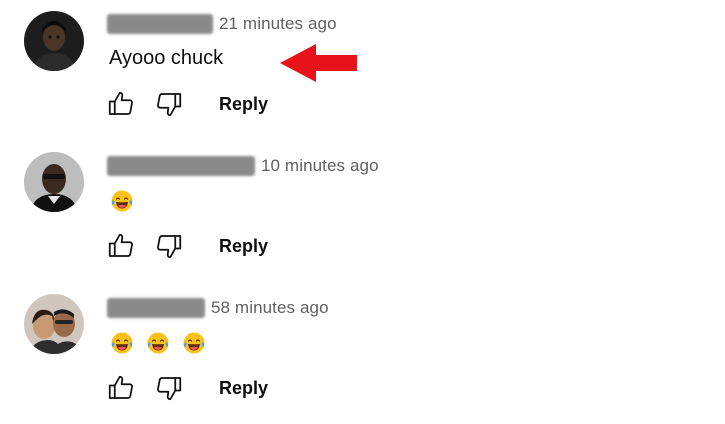 The image size is (725, 424). I want to click on comment-timestamp: 58 minutes ago, so click(270, 308).